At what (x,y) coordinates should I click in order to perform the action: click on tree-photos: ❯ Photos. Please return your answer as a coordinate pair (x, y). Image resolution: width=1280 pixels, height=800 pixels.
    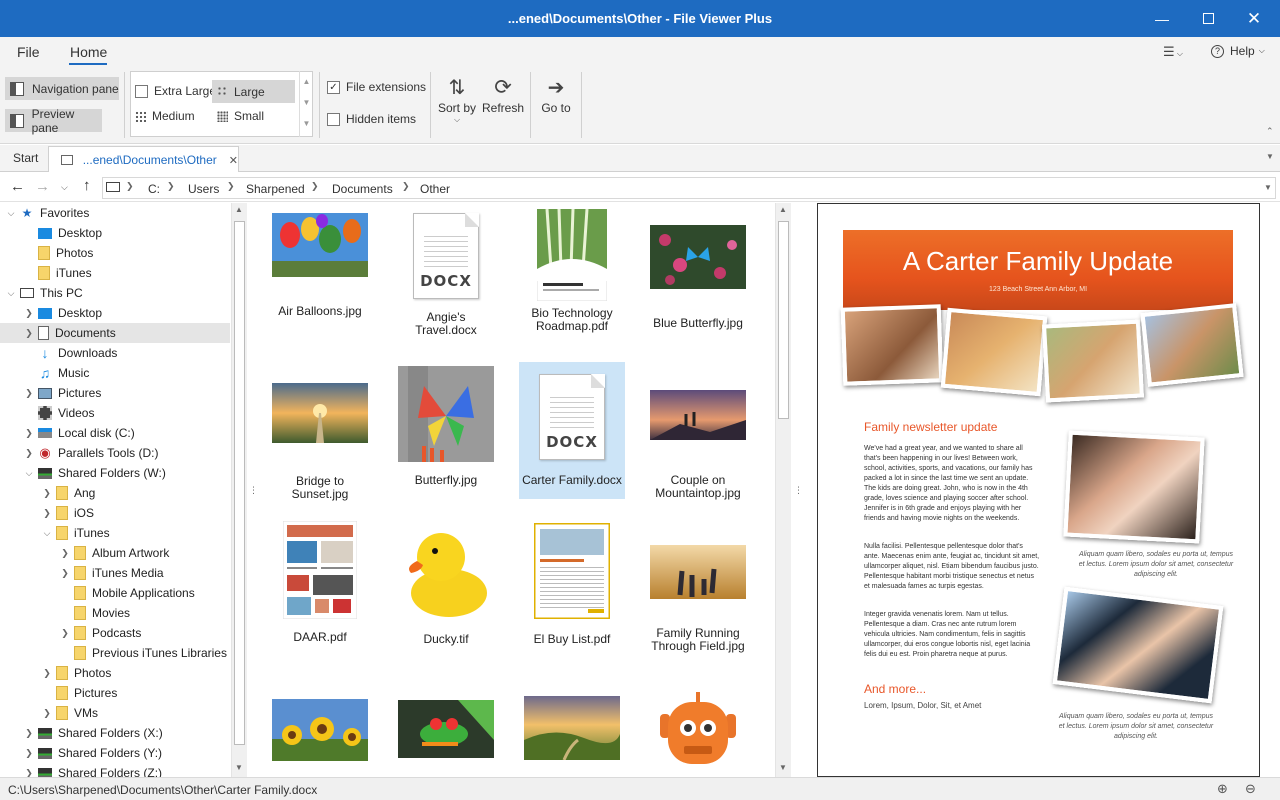
    Looking at the image, I should click on (76, 673).